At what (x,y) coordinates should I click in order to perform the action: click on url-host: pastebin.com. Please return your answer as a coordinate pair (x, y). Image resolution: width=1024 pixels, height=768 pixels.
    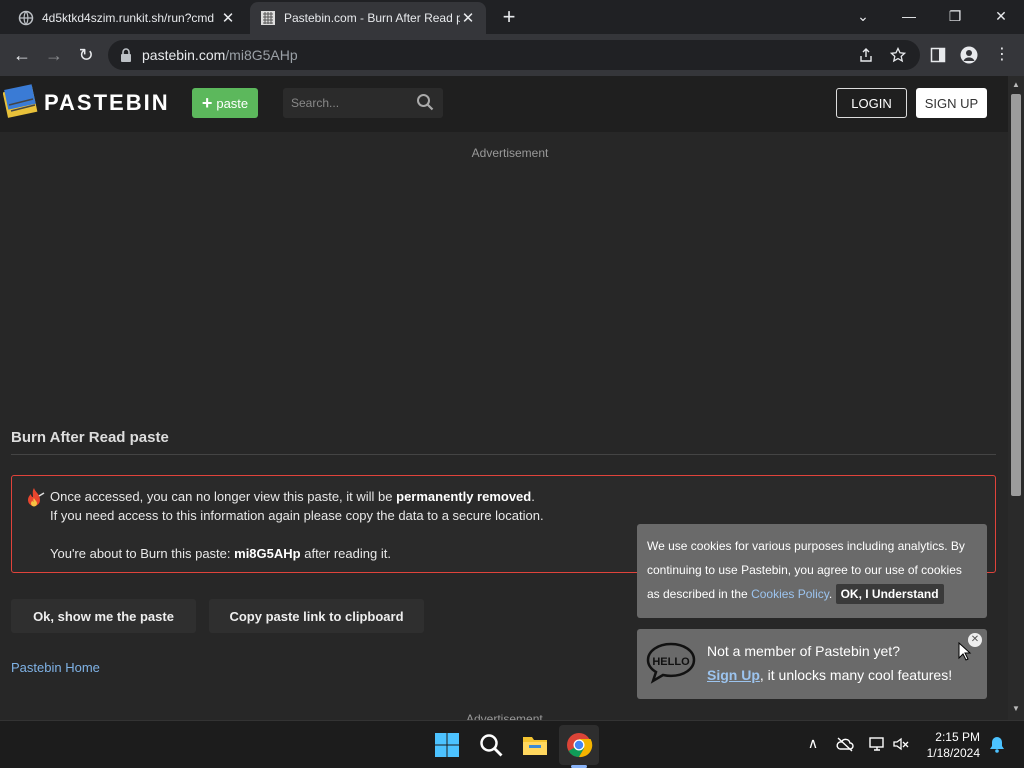
    Looking at the image, I should click on (184, 55).